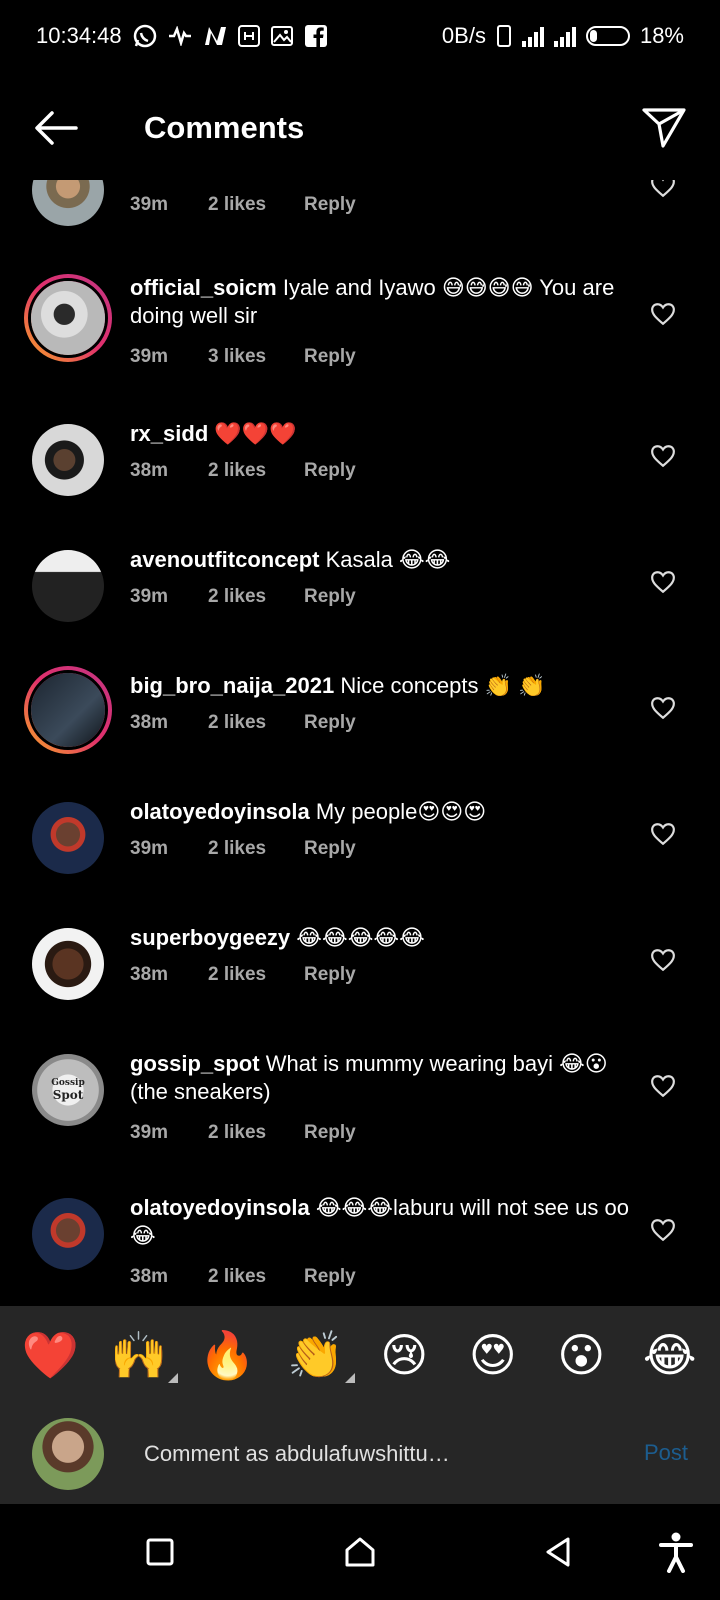 The height and width of the screenshot is (1600, 720). I want to click on comment-likes: 3 likes, so click(256, 357).